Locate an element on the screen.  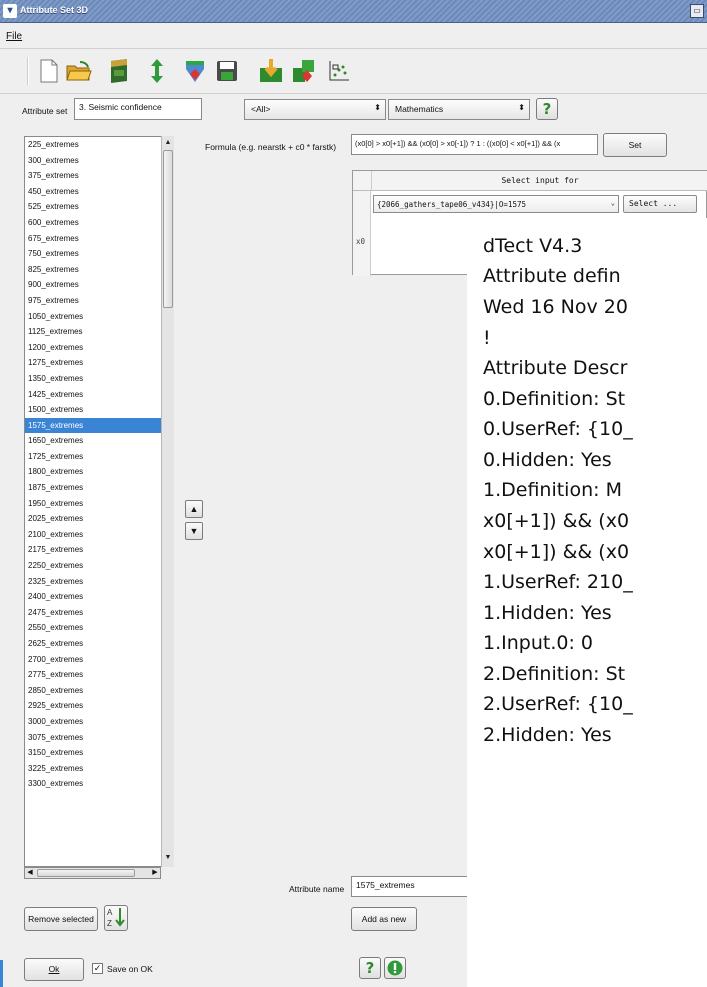
list-item: 2925_extremes is located at coordinates (99, 706).